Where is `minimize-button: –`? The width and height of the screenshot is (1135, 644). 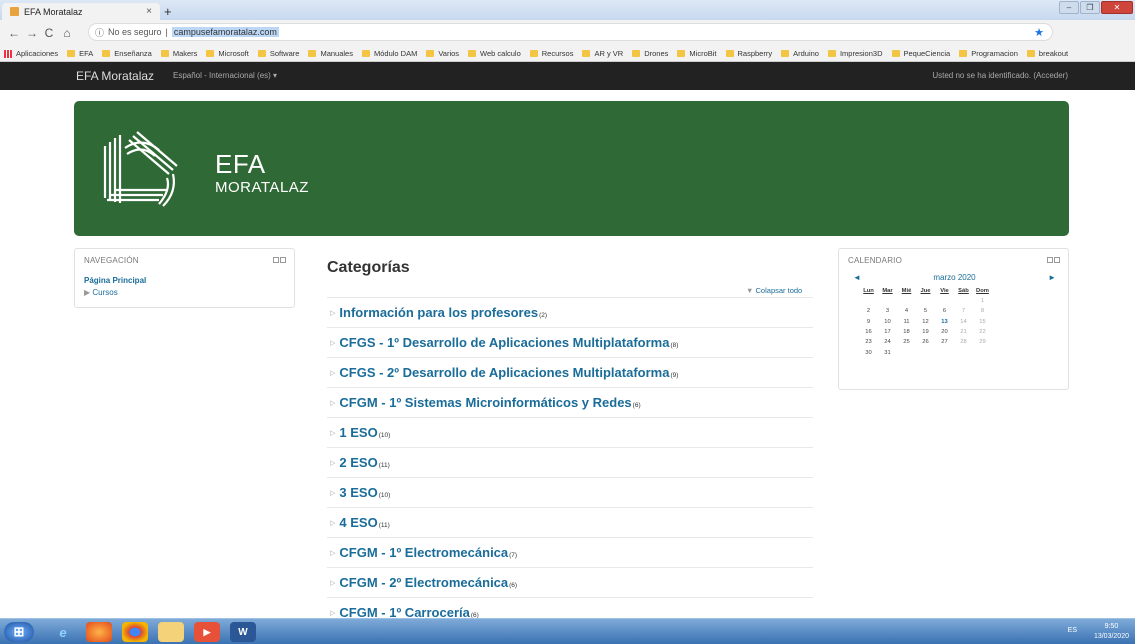 minimize-button: – is located at coordinates (1069, 7).